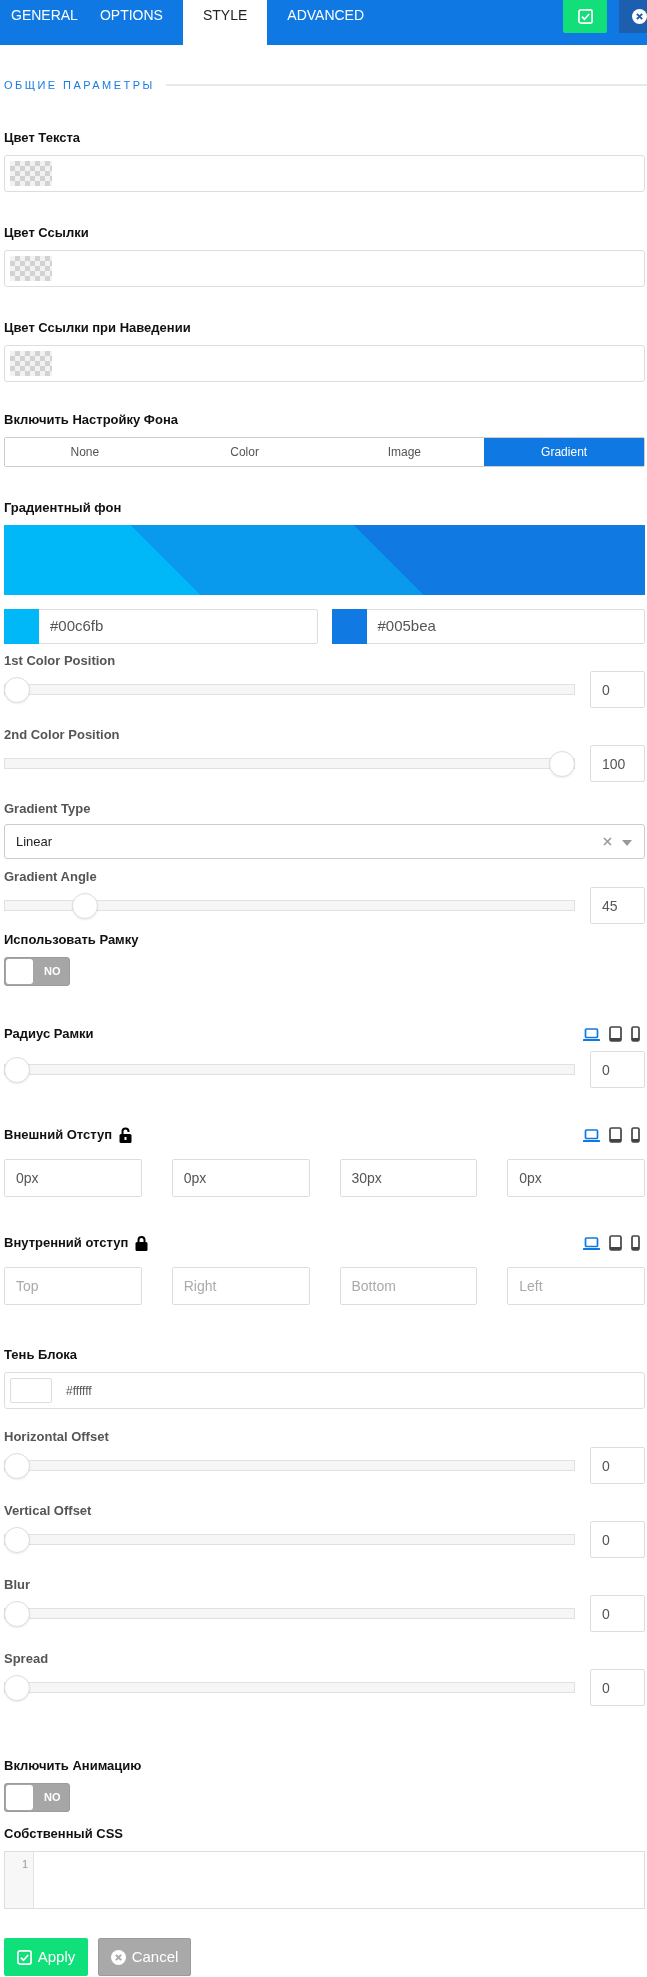 This screenshot has height=1977, width=647. I want to click on field-label: Цвет Ссылки, so click(46, 233).